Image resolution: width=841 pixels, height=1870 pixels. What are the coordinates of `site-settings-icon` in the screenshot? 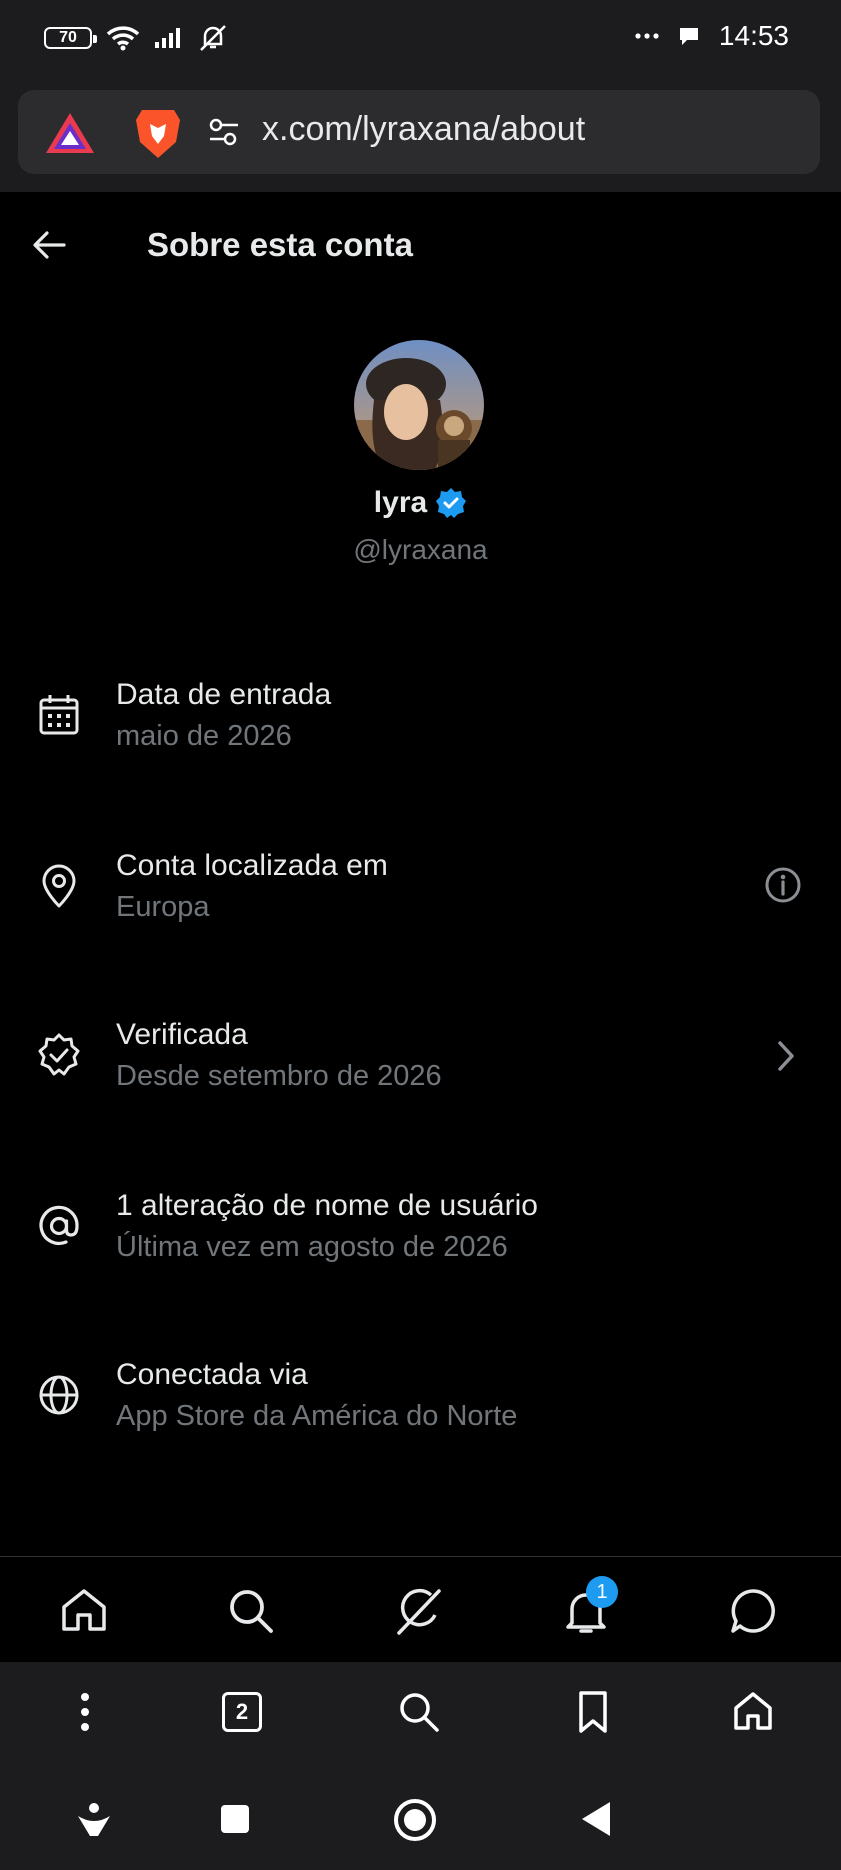 It's located at (224, 132).